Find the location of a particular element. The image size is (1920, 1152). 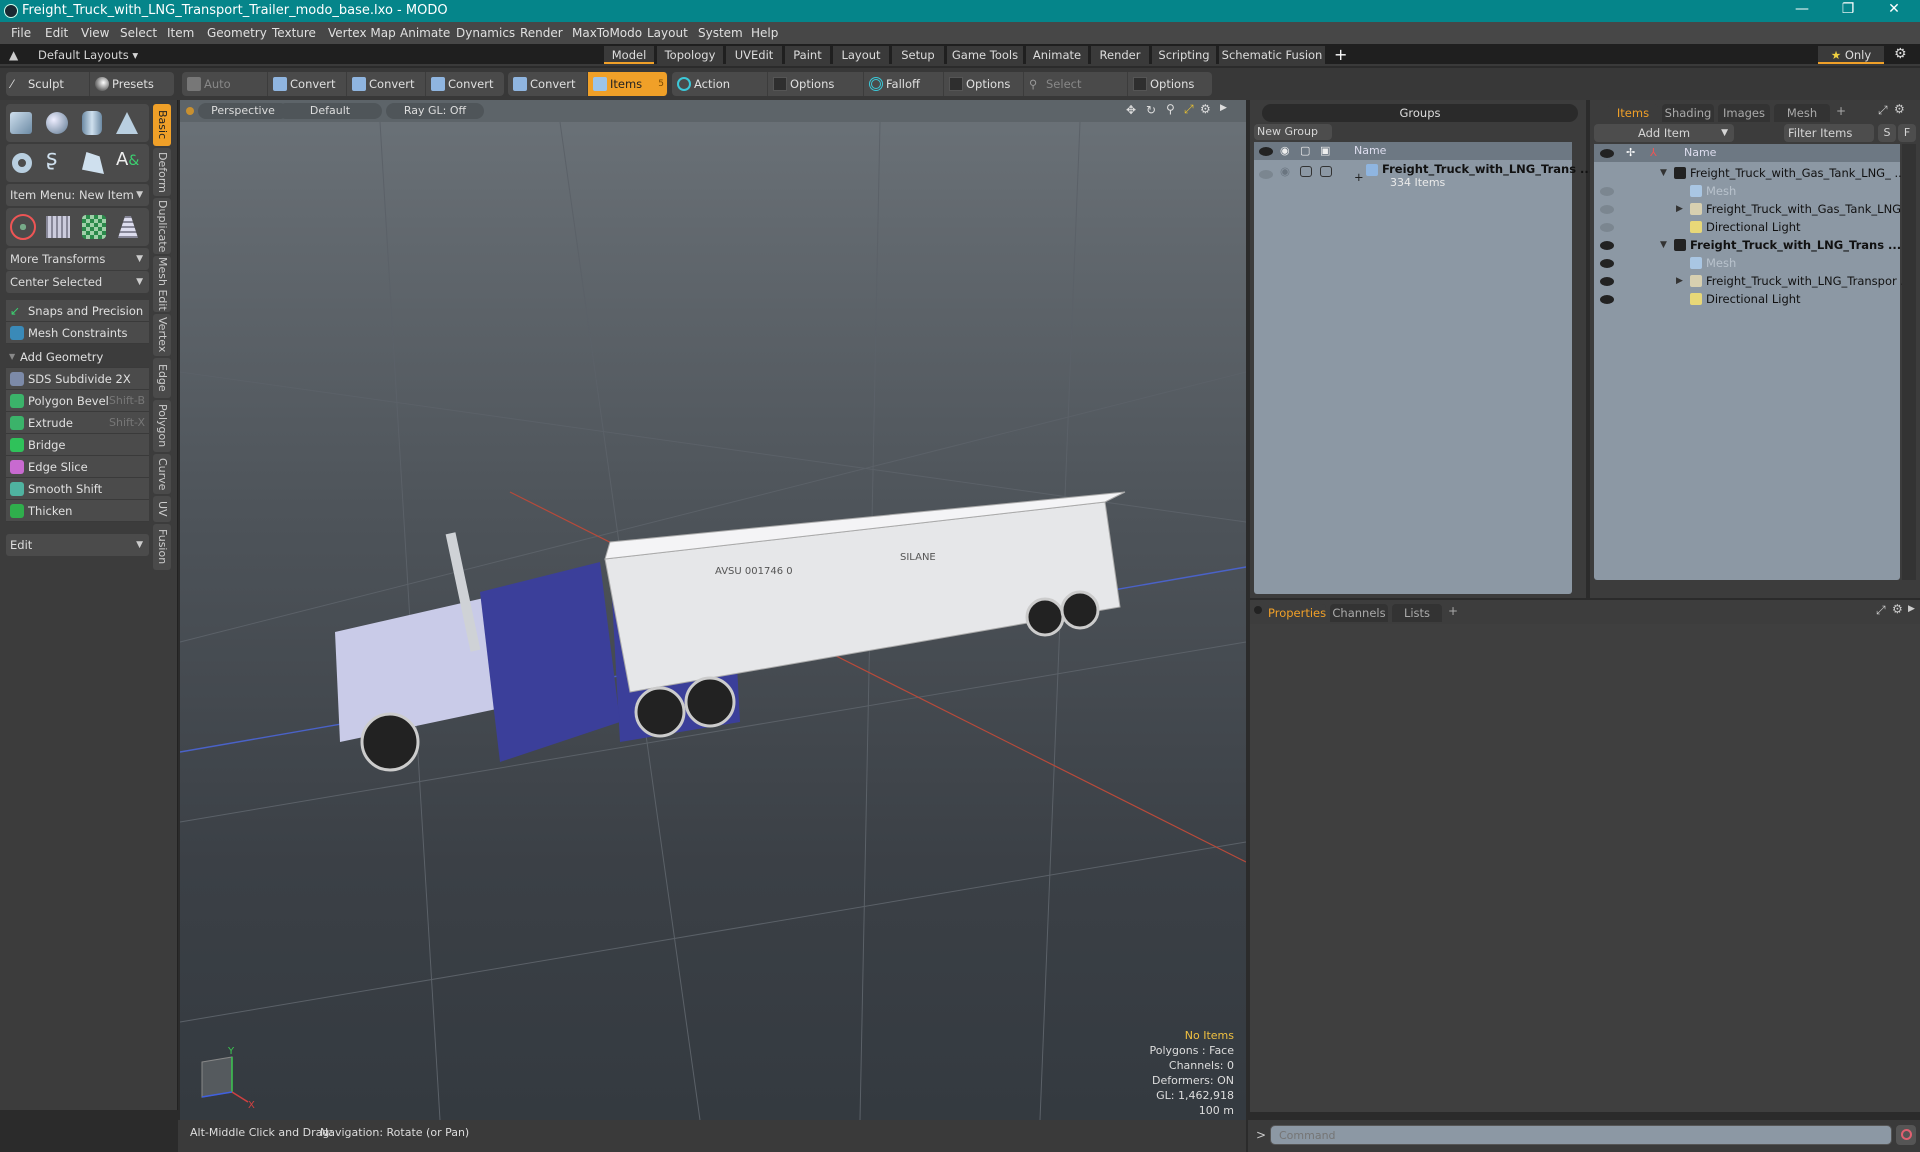

tab-model: Model is located at coordinates (629, 55).